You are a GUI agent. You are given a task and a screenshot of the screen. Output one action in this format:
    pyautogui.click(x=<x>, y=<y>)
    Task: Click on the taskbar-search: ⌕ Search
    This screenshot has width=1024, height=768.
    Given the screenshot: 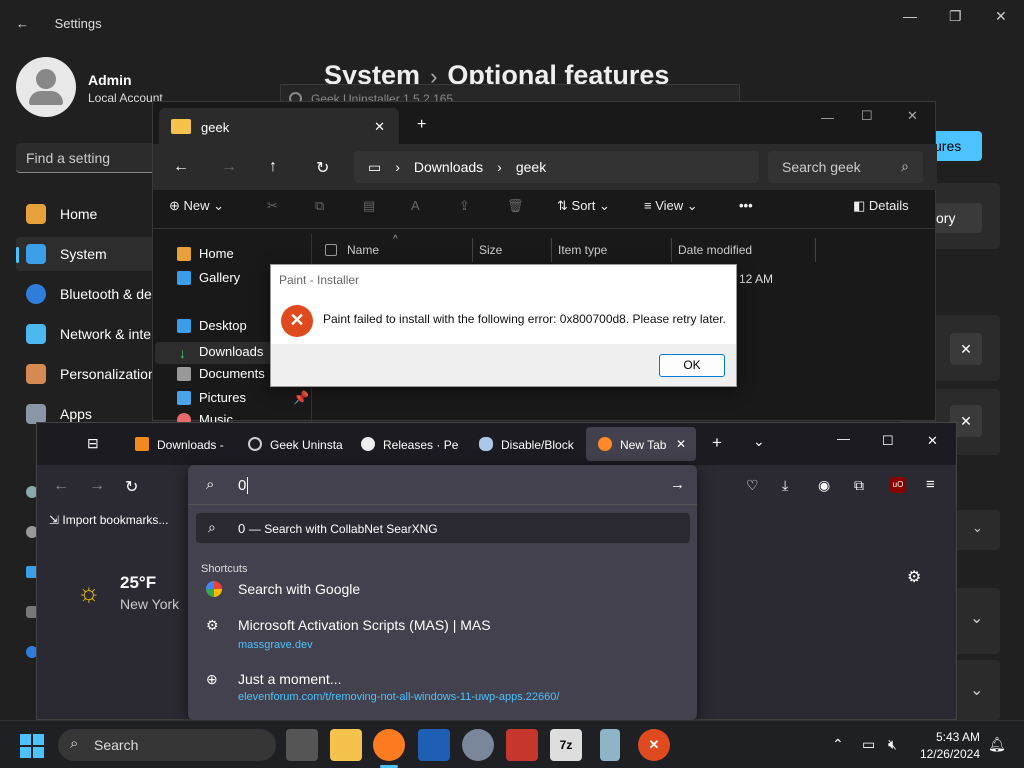 What is the action you would take?
    pyautogui.click(x=167, y=745)
    